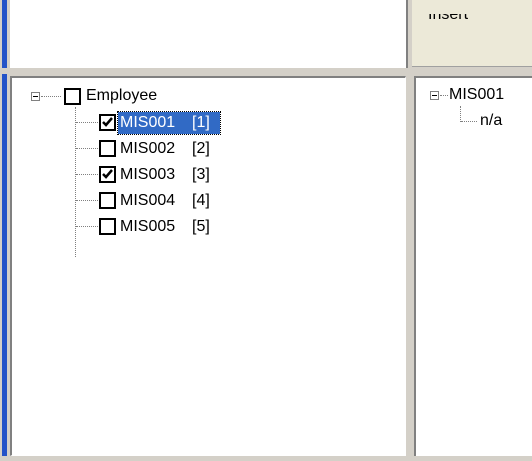 The height and width of the screenshot is (461, 532). What do you see at coordinates (201, 148) in the screenshot?
I see `tree-item-index: [2]` at bounding box center [201, 148].